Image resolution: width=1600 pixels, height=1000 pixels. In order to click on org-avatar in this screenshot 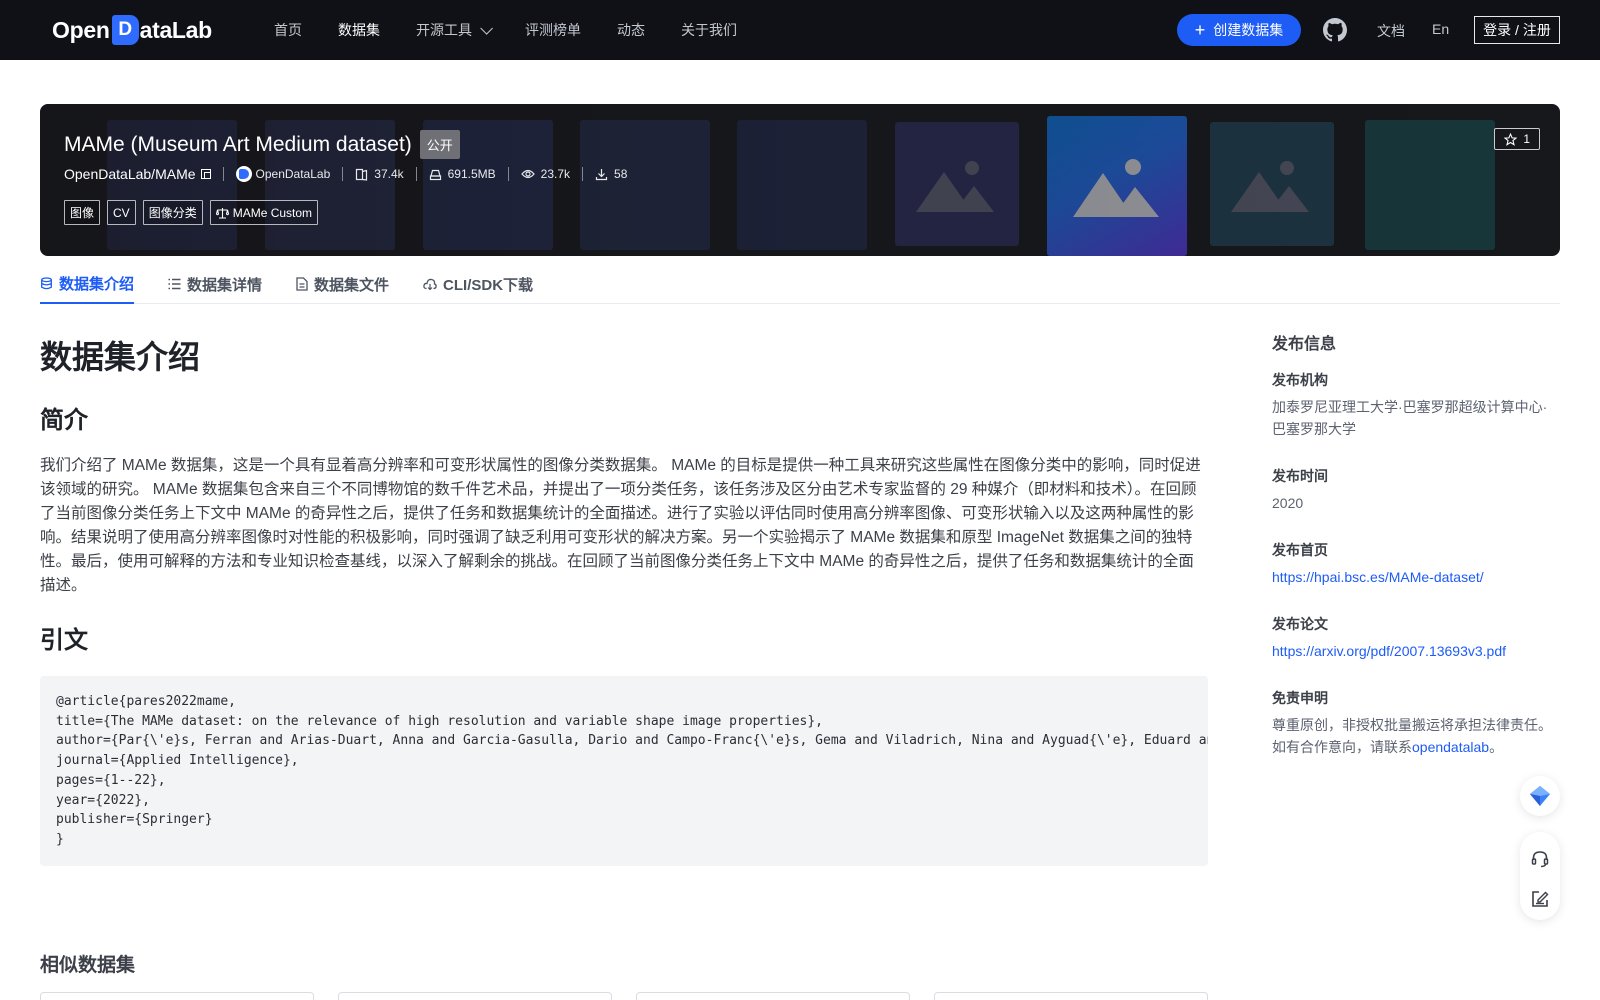, I will do `click(243, 174)`.